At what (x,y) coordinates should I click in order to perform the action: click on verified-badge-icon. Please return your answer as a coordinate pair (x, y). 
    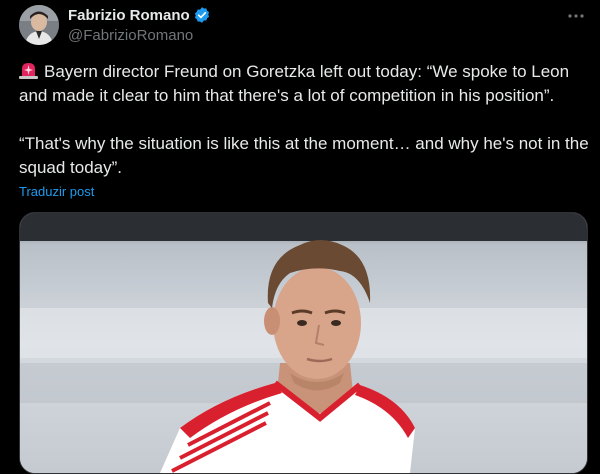
    Looking at the image, I should click on (202, 15).